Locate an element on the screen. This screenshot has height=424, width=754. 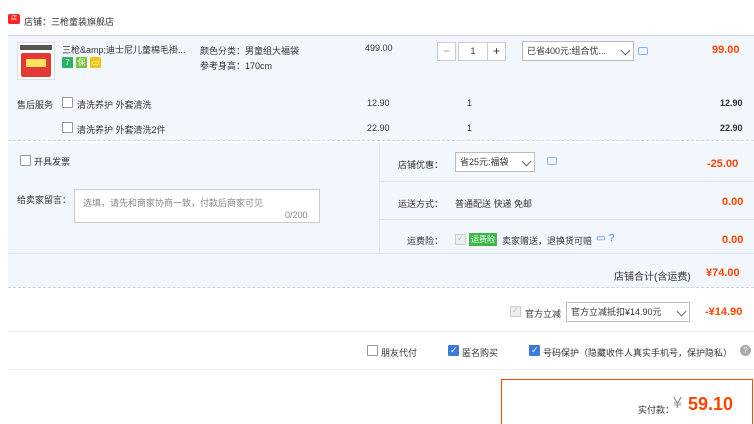
shop-discount-label: 店铺优惠： is located at coordinates (421, 165).